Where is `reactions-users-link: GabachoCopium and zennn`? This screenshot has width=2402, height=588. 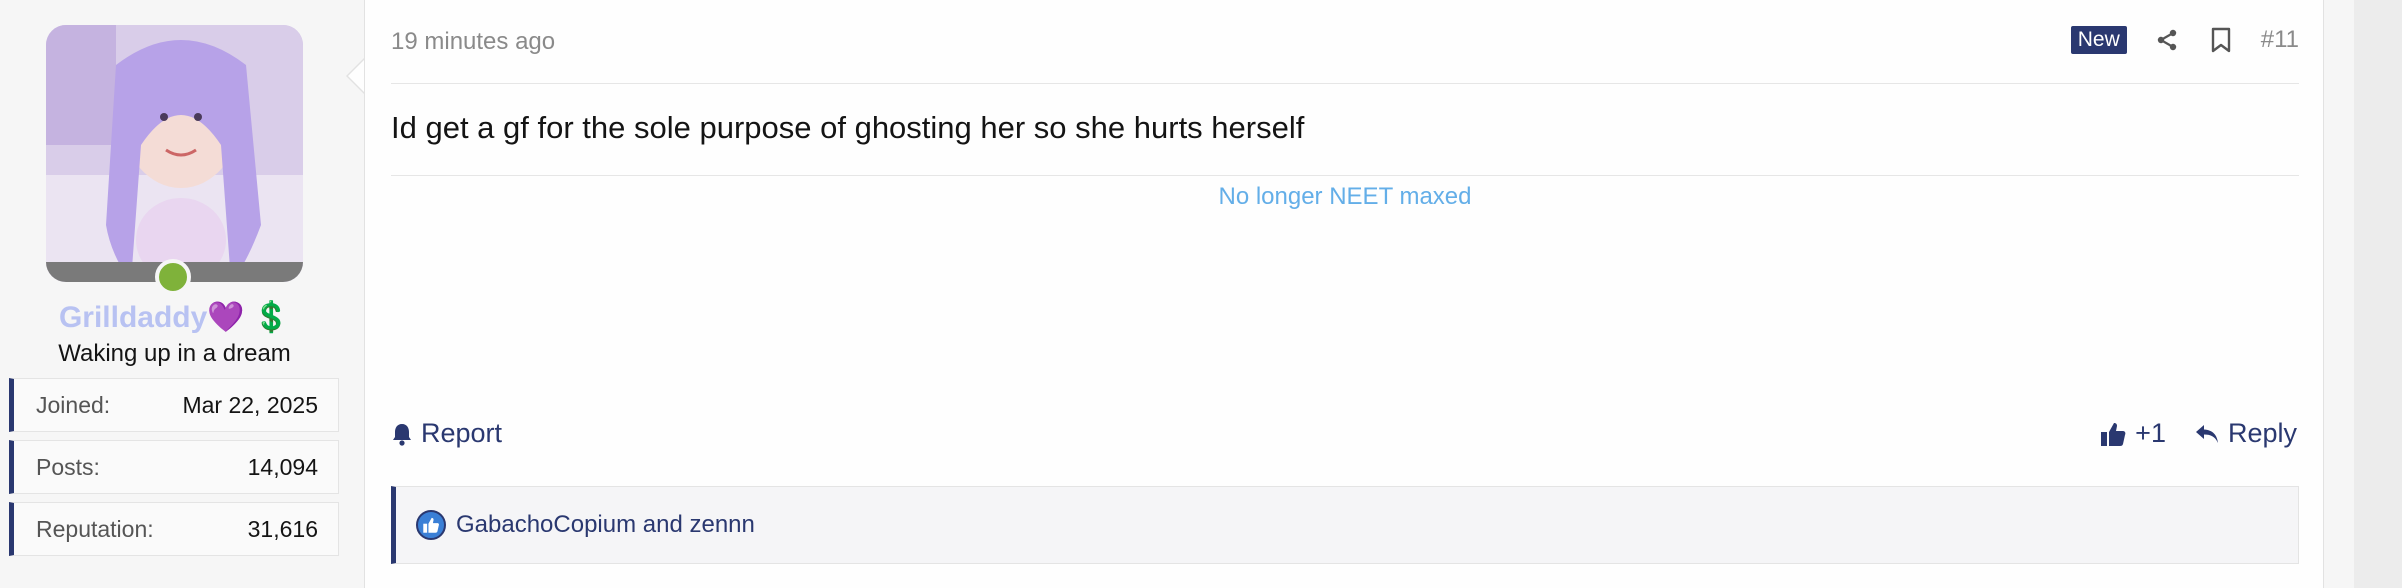 reactions-users-link: GabachoCopium and zennn is located at coordinates (605, 525).